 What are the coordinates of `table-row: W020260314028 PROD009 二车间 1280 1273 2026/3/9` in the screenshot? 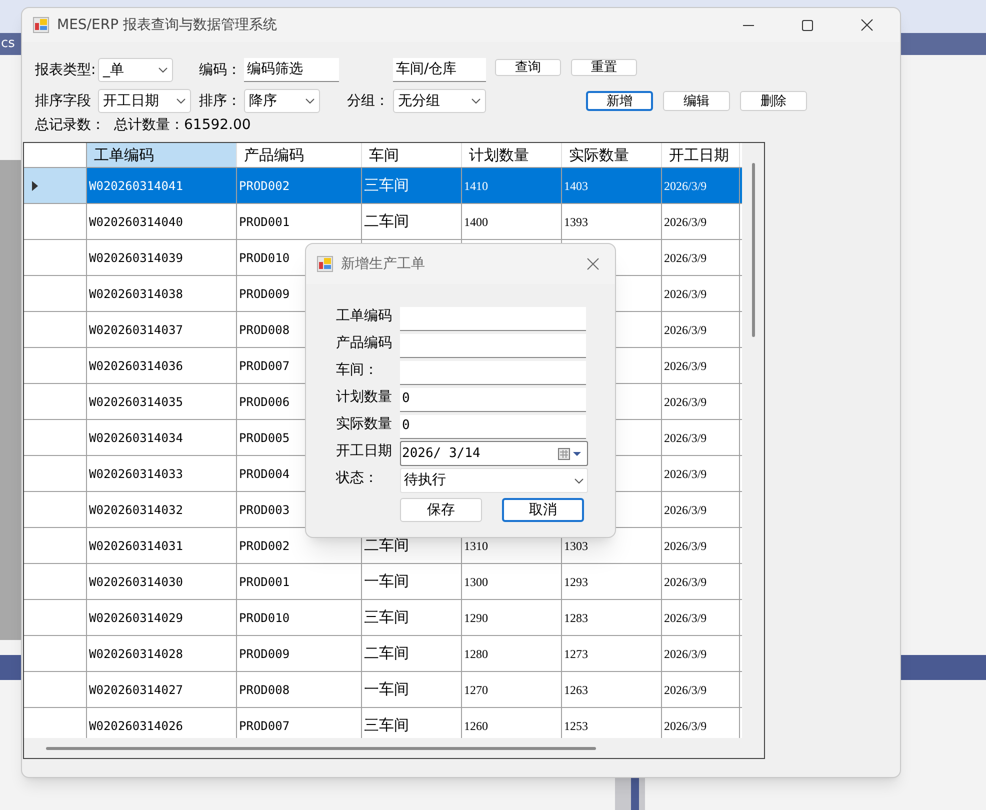 It's located at (383, 654).